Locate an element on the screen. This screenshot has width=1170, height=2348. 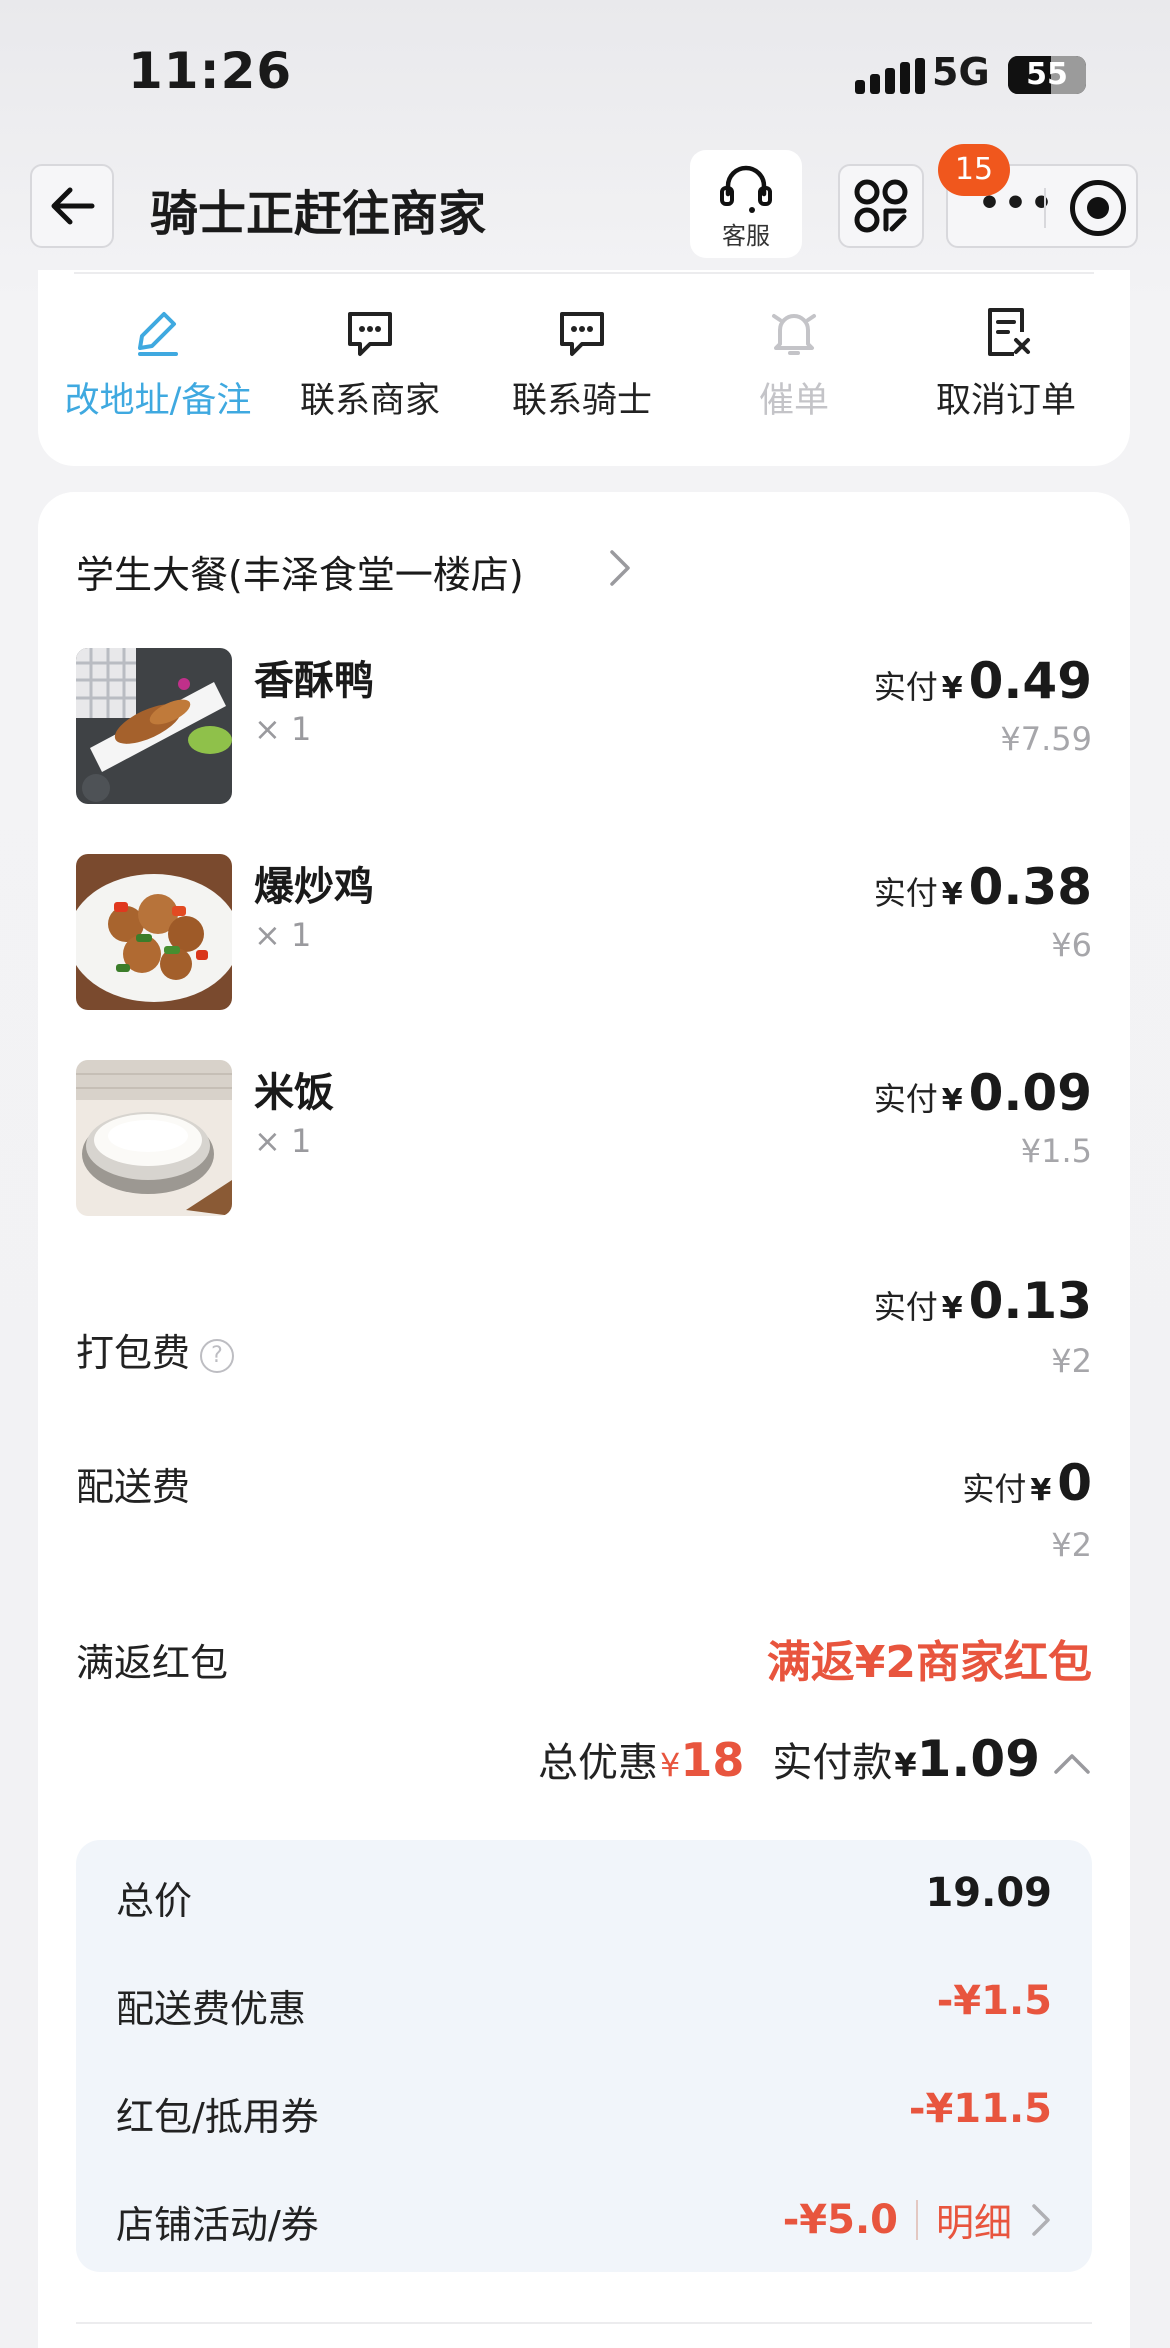
page-title: 骑士正赶往商家 is located at coordinates (318, 214).